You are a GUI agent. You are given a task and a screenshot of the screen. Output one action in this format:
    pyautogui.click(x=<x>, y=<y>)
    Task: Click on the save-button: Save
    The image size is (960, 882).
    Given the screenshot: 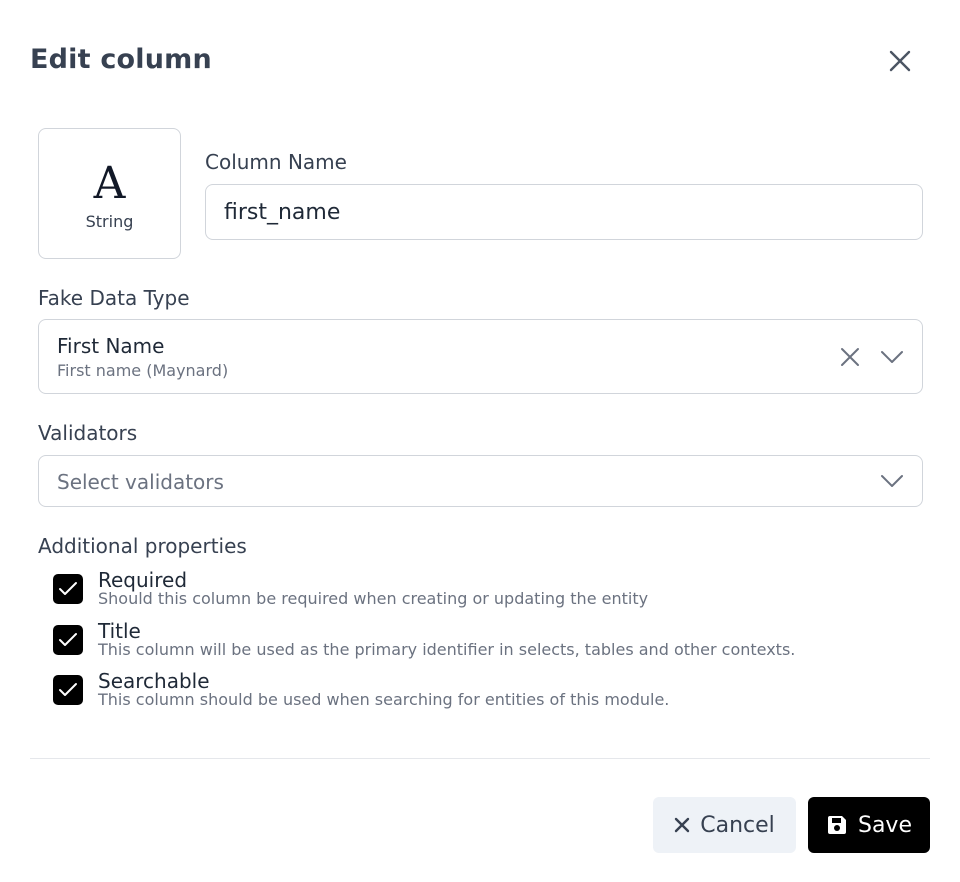 What is the action you would take?
    pyautogui.click(x=869, y=825)
    